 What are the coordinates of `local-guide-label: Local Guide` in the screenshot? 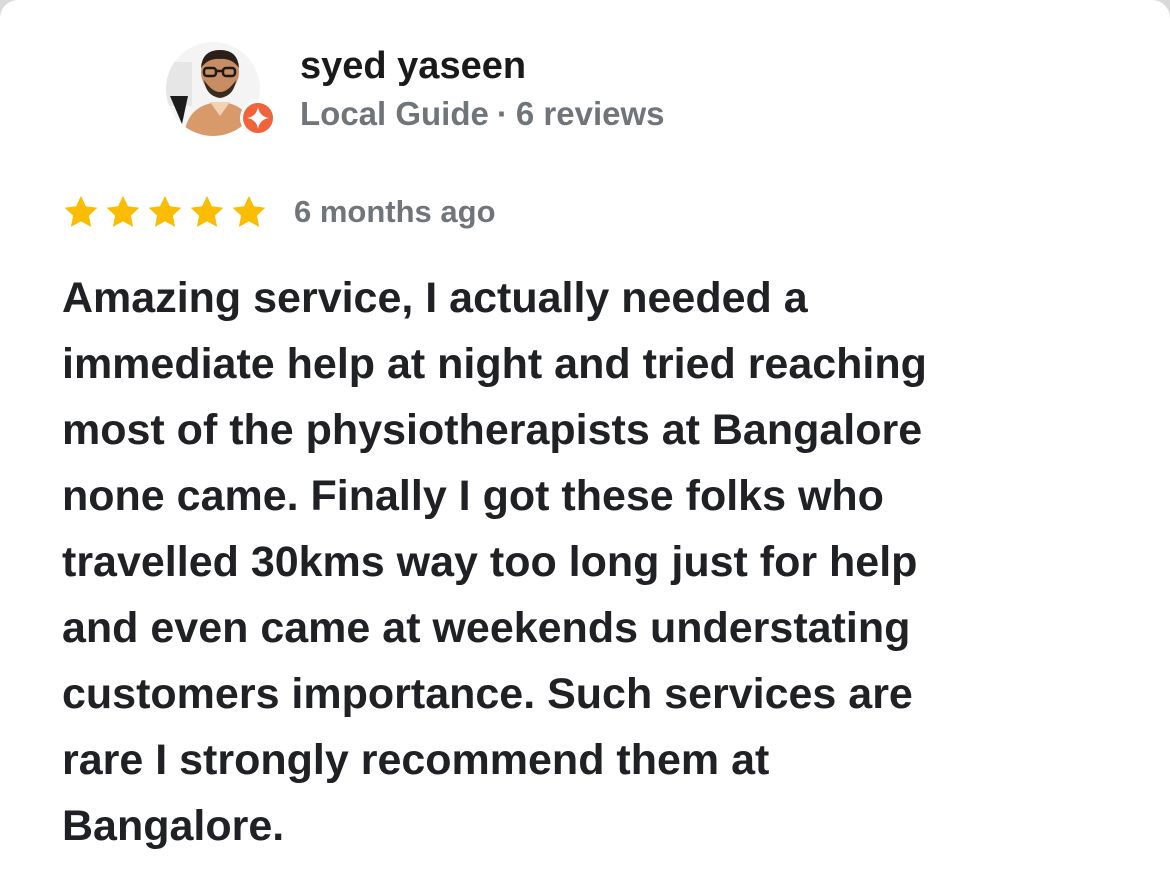 It's located at (394, 113).